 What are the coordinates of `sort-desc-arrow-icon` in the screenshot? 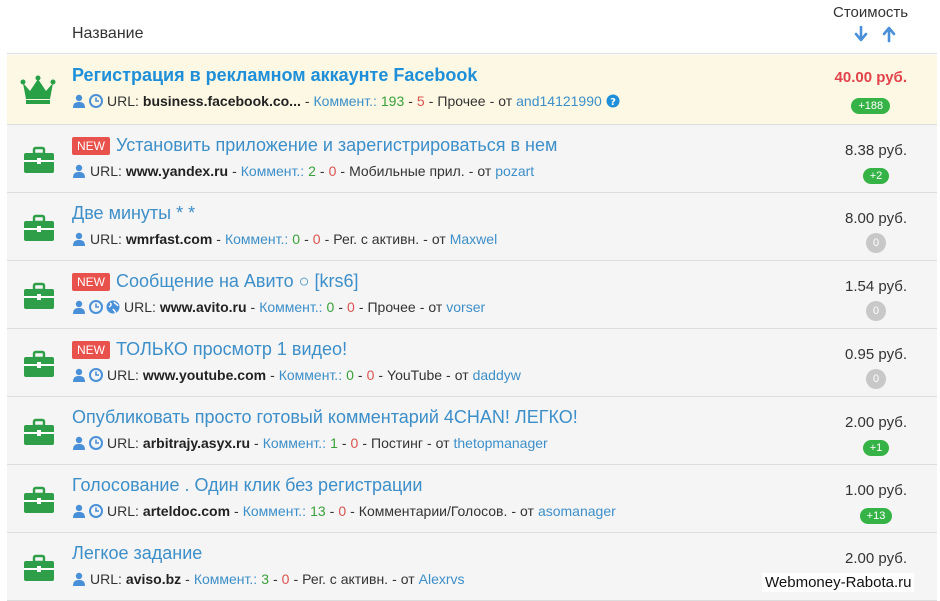 It's located at (861, 34).